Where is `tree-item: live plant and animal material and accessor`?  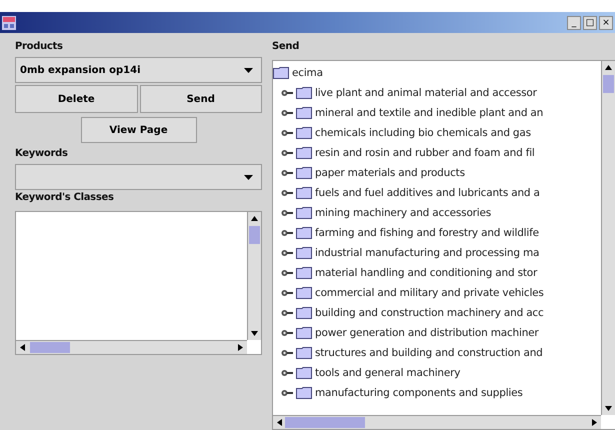
tree-item: live plant and animal material and accessor is located at coordinates (426, 93).